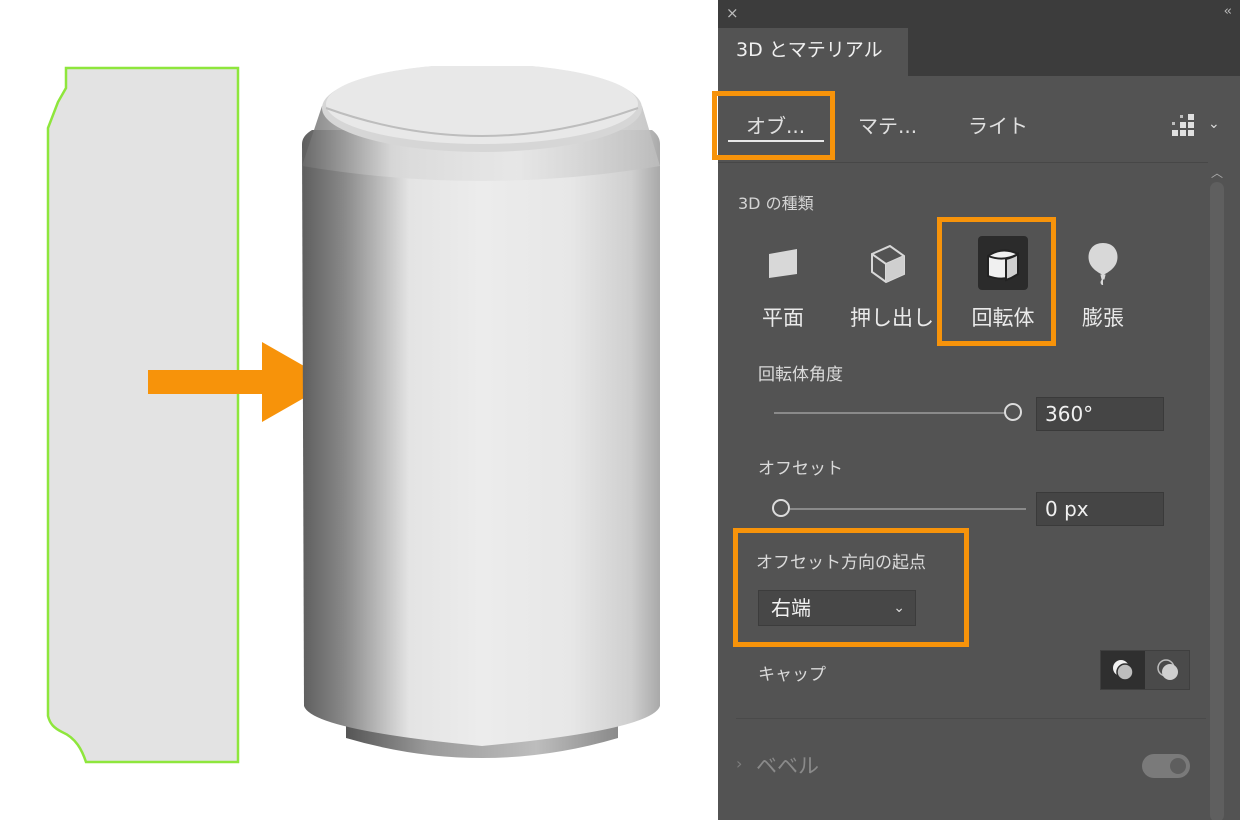  Describe the element at coordinates (776, 203) in the screenshot. I see `3d-type-section-label: 3D の種類` at that location.